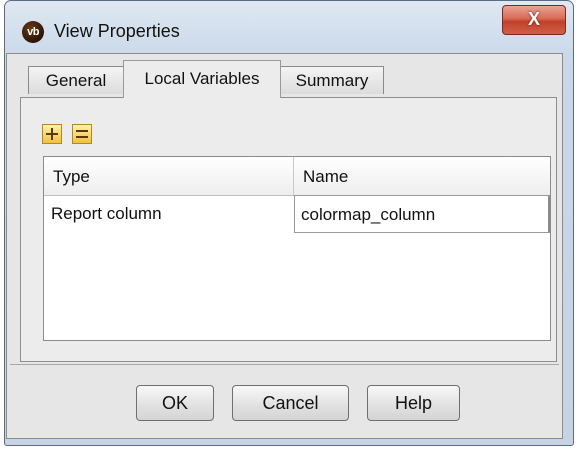 The height and width of the screenshot is (452, 578). I want to click on table-header: Type Name, so click(297, 176).